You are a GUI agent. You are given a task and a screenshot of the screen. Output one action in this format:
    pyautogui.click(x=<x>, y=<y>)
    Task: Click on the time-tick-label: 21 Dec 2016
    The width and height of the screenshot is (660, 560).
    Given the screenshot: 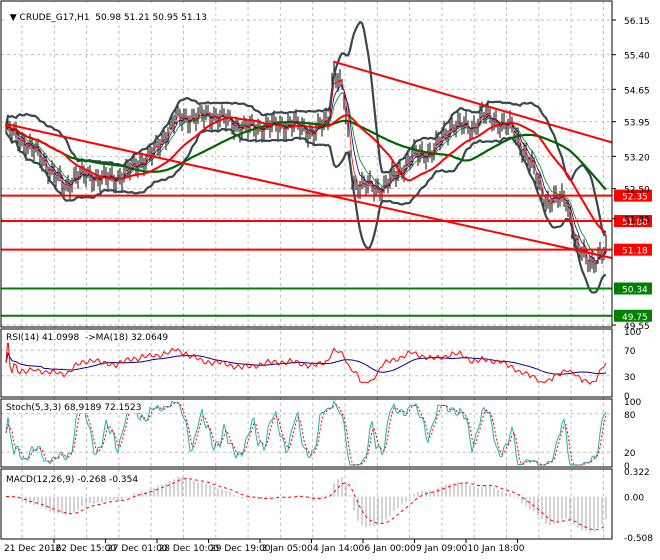 What is the action you would take?
    pyautogui.click(x=33, y=549)
    